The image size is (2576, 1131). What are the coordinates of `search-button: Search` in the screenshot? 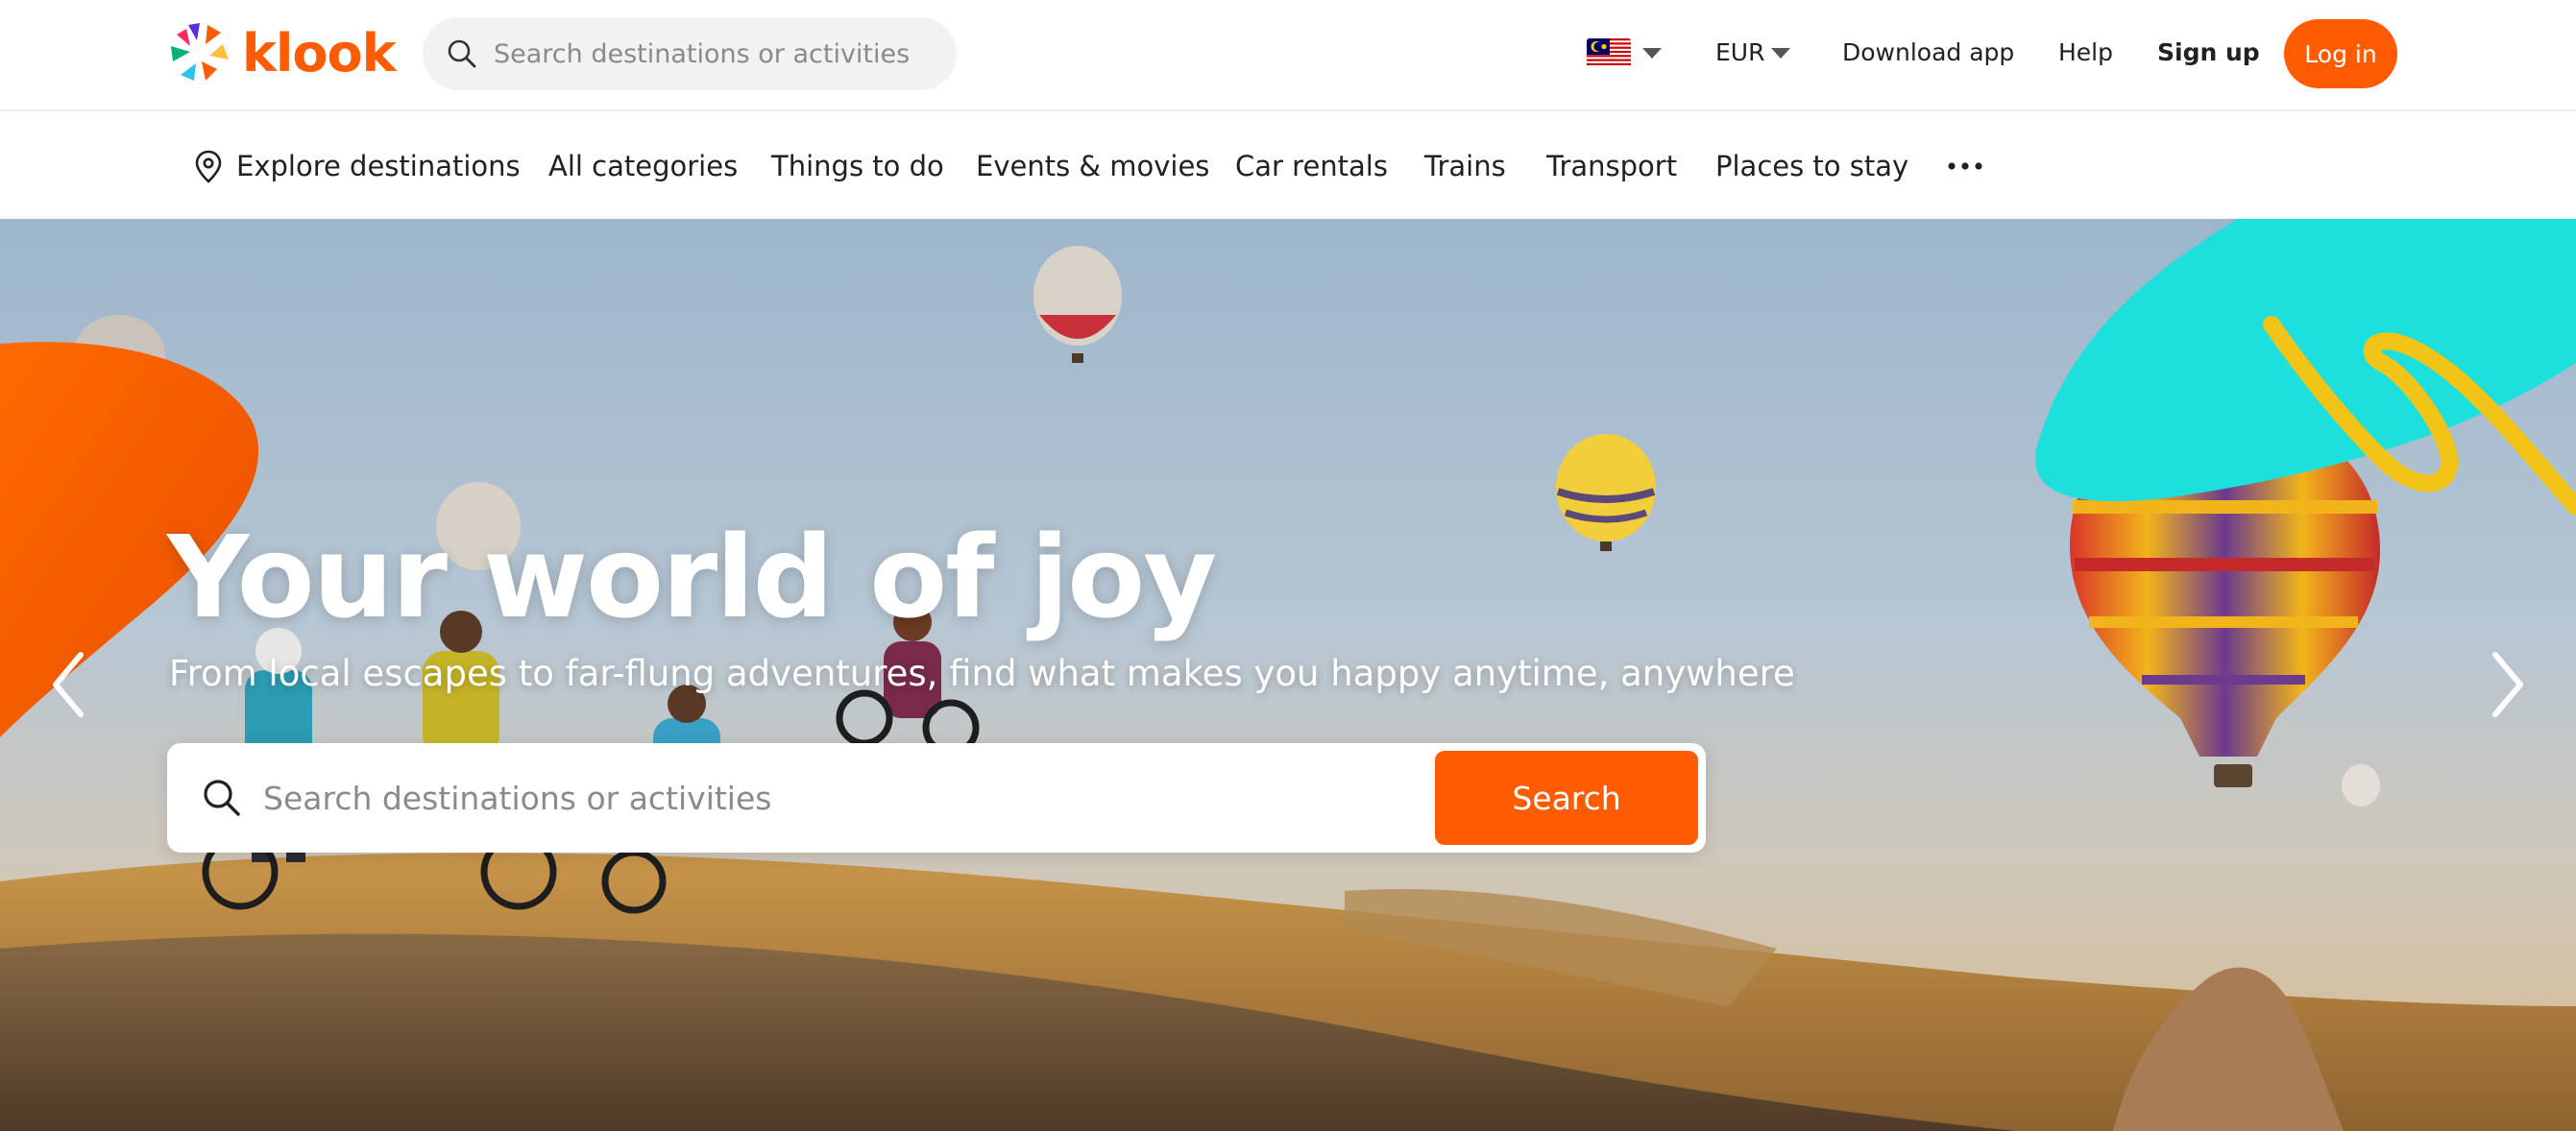 It's located at (1567, 798).